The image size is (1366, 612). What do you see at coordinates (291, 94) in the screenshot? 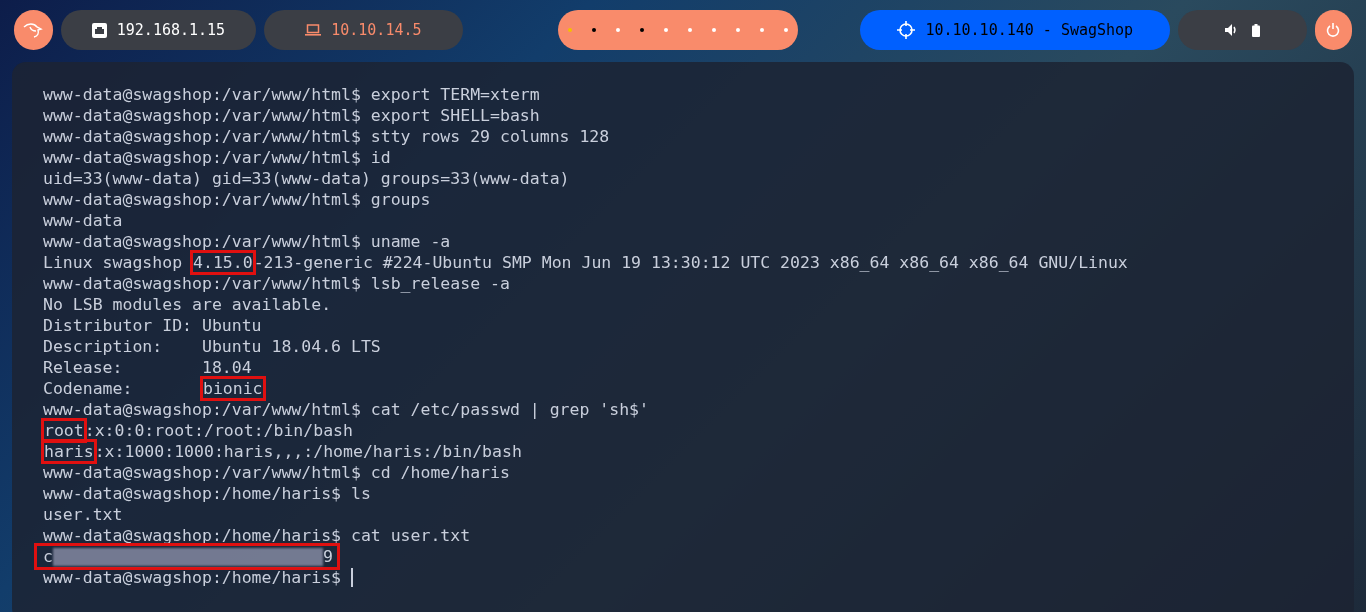
I see `terminal-text: www-data@swagshop:/var/www/html$ export TERM=xterm` at bounding box center [291, 94].